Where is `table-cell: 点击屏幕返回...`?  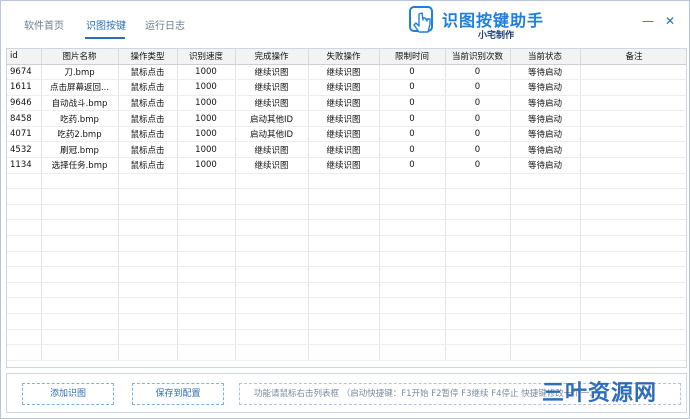
table-cell: 点击屏幕返回... is located at coordinates (80, 87).